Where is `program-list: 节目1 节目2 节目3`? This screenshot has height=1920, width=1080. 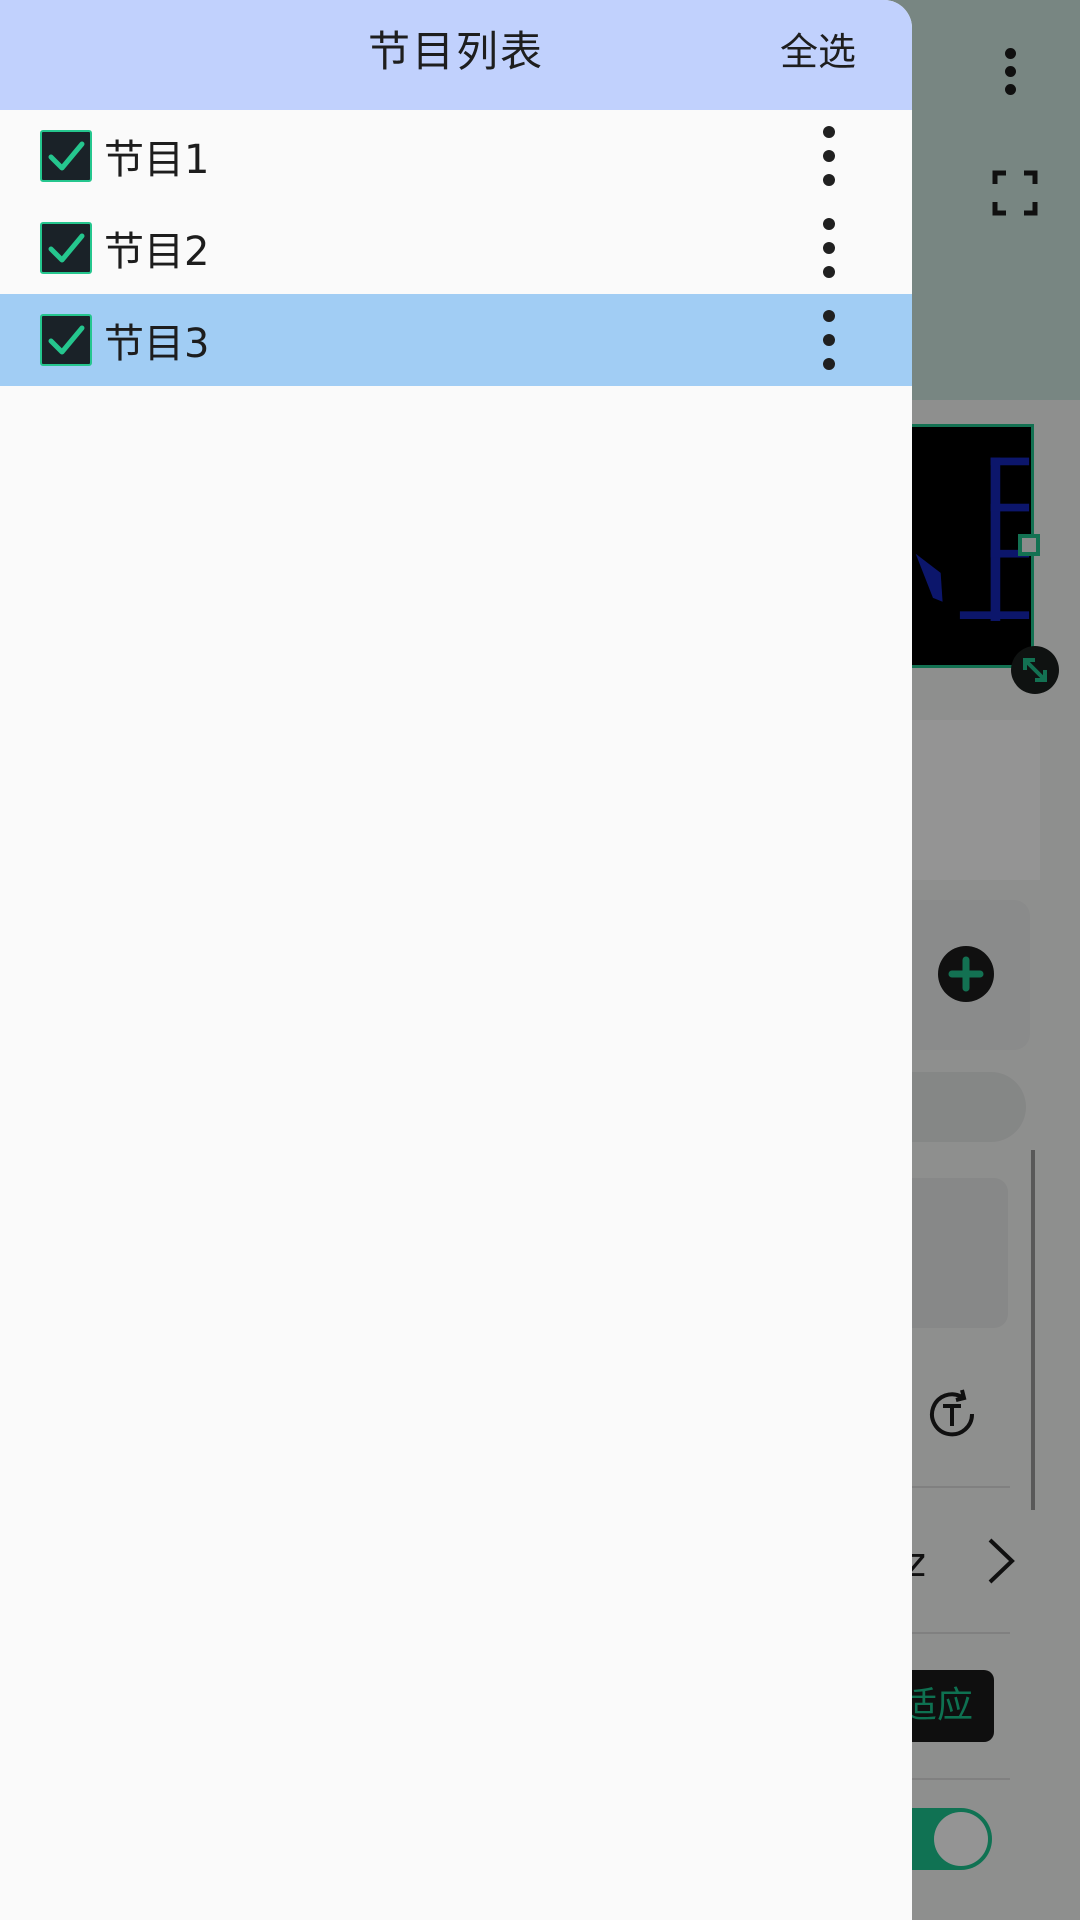
program-list: 节目1 节目2 节目3 is located at coordinates (456, 248).